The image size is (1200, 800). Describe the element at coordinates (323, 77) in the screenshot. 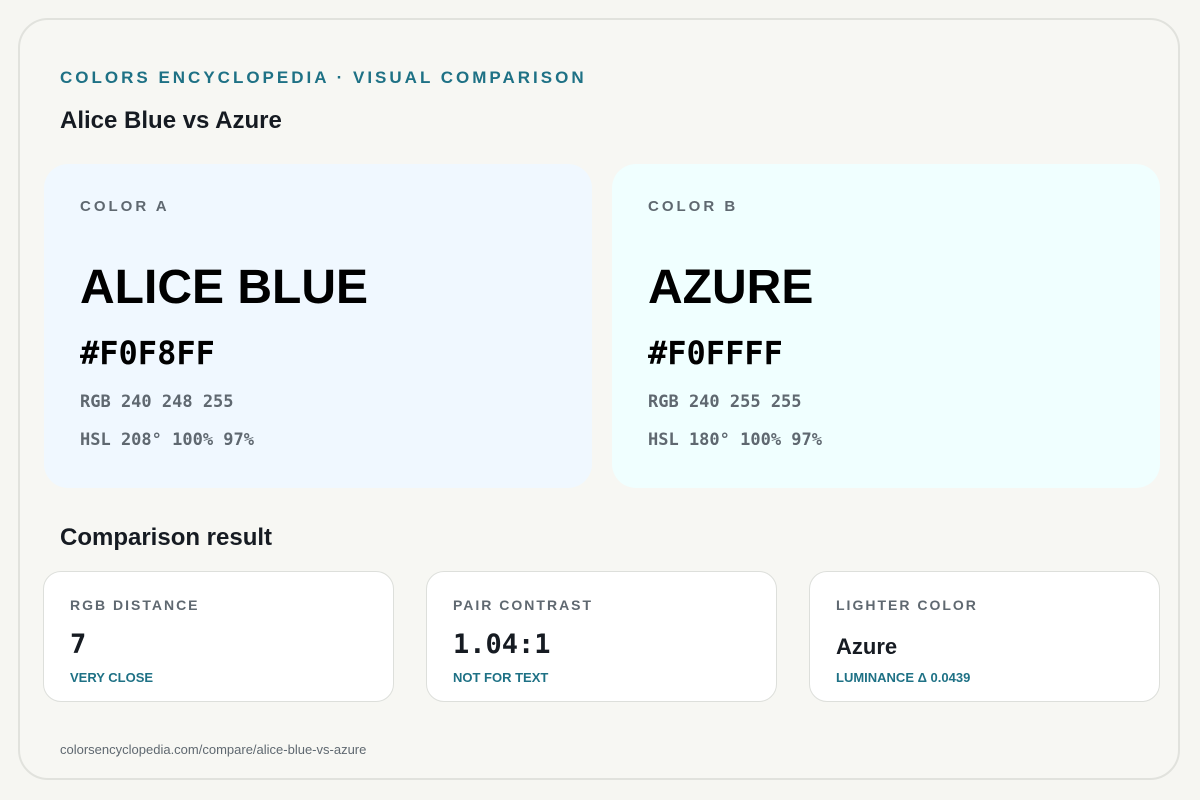

I see `site-eyebrow: COLORS ENCYCLOPEDIA · VISUAL COMPARISON` at that location.